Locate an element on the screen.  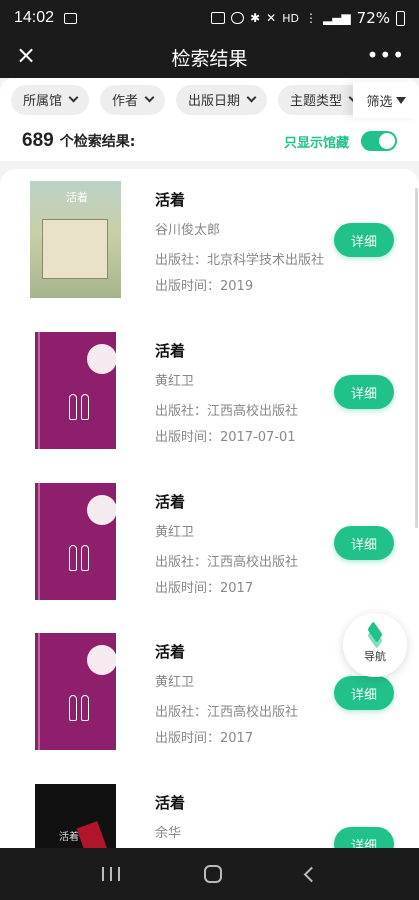
status-time: 14:02 is located at coordinates (34, 17).